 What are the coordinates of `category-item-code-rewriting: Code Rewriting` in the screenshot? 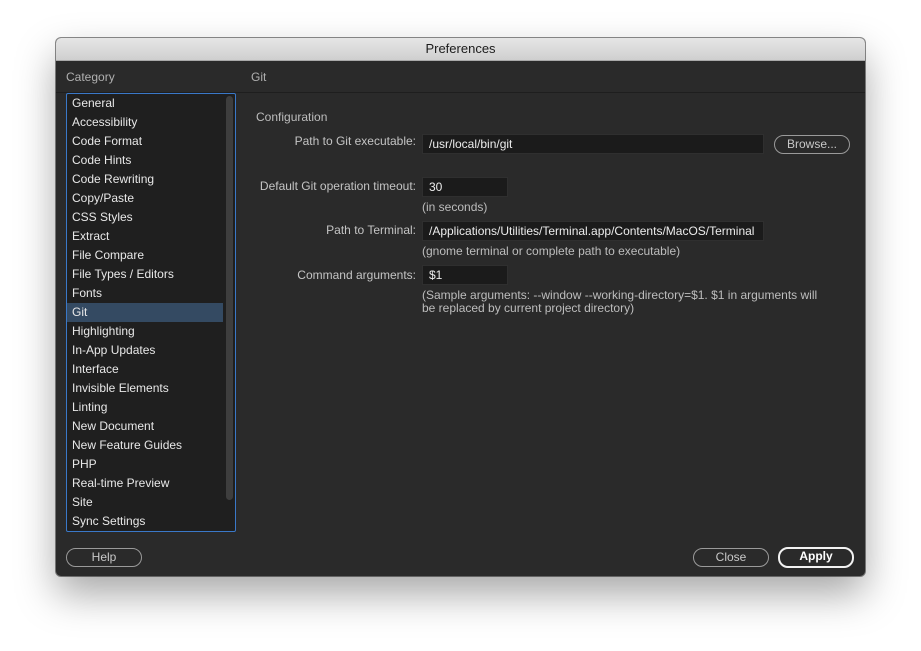 It's located at (145, 179).